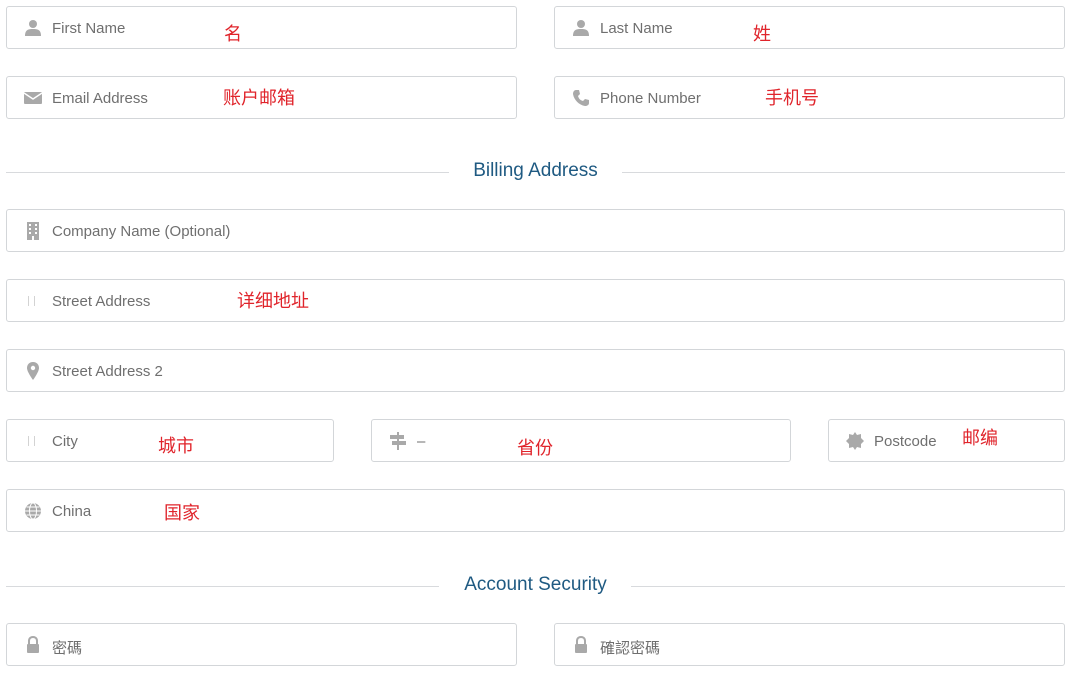 The image size is (1071, 686). I want to click on email-placeholder: Email Address, so click(100, 98).